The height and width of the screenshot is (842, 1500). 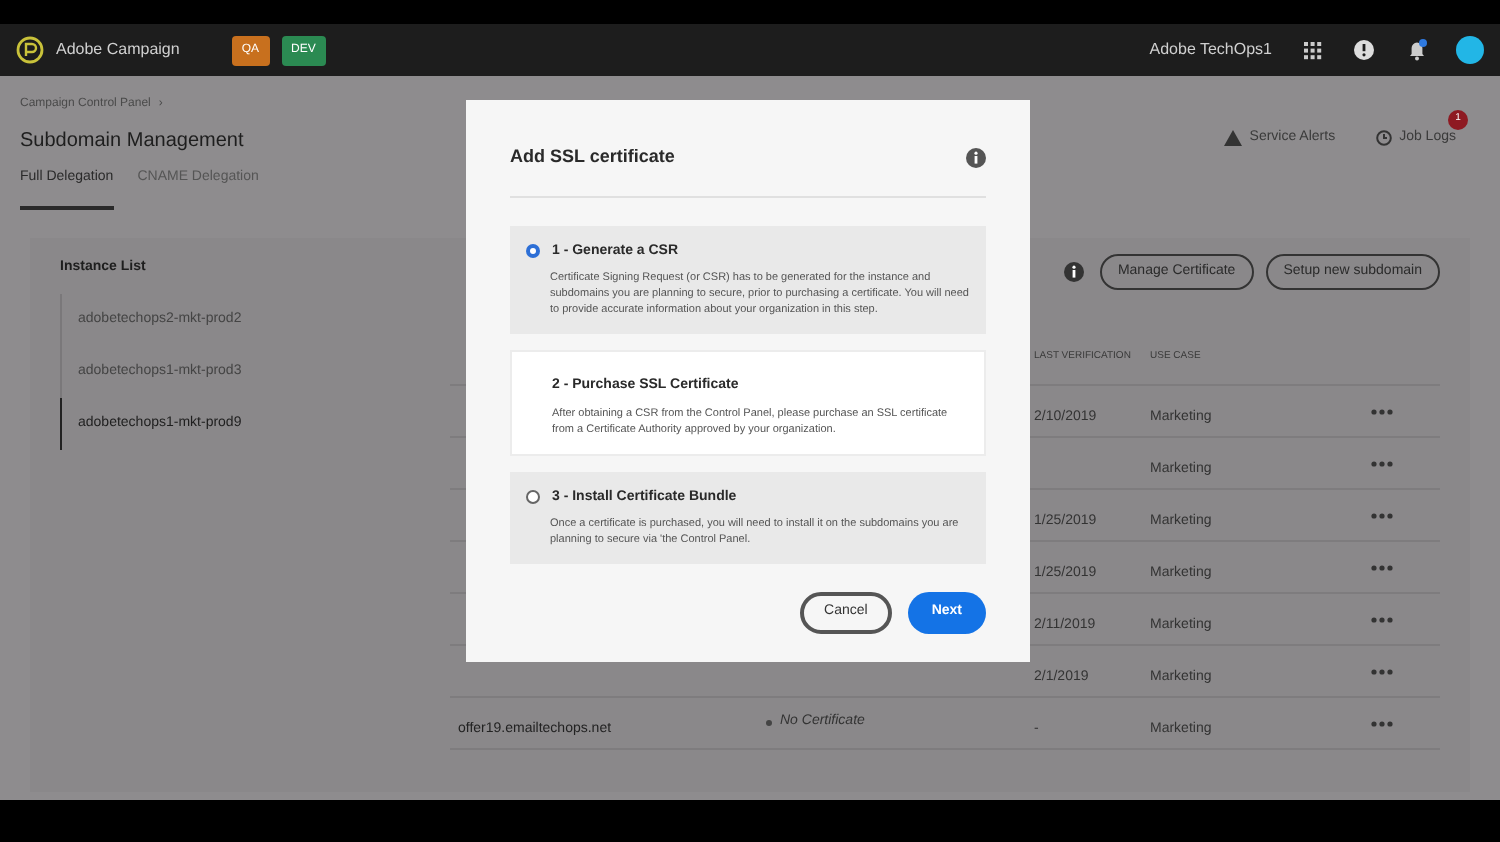 What do you see at coordinates (1313, 50) in the screenshot?
I see `apps-grid-icon` at bounding box center [1313, 50].